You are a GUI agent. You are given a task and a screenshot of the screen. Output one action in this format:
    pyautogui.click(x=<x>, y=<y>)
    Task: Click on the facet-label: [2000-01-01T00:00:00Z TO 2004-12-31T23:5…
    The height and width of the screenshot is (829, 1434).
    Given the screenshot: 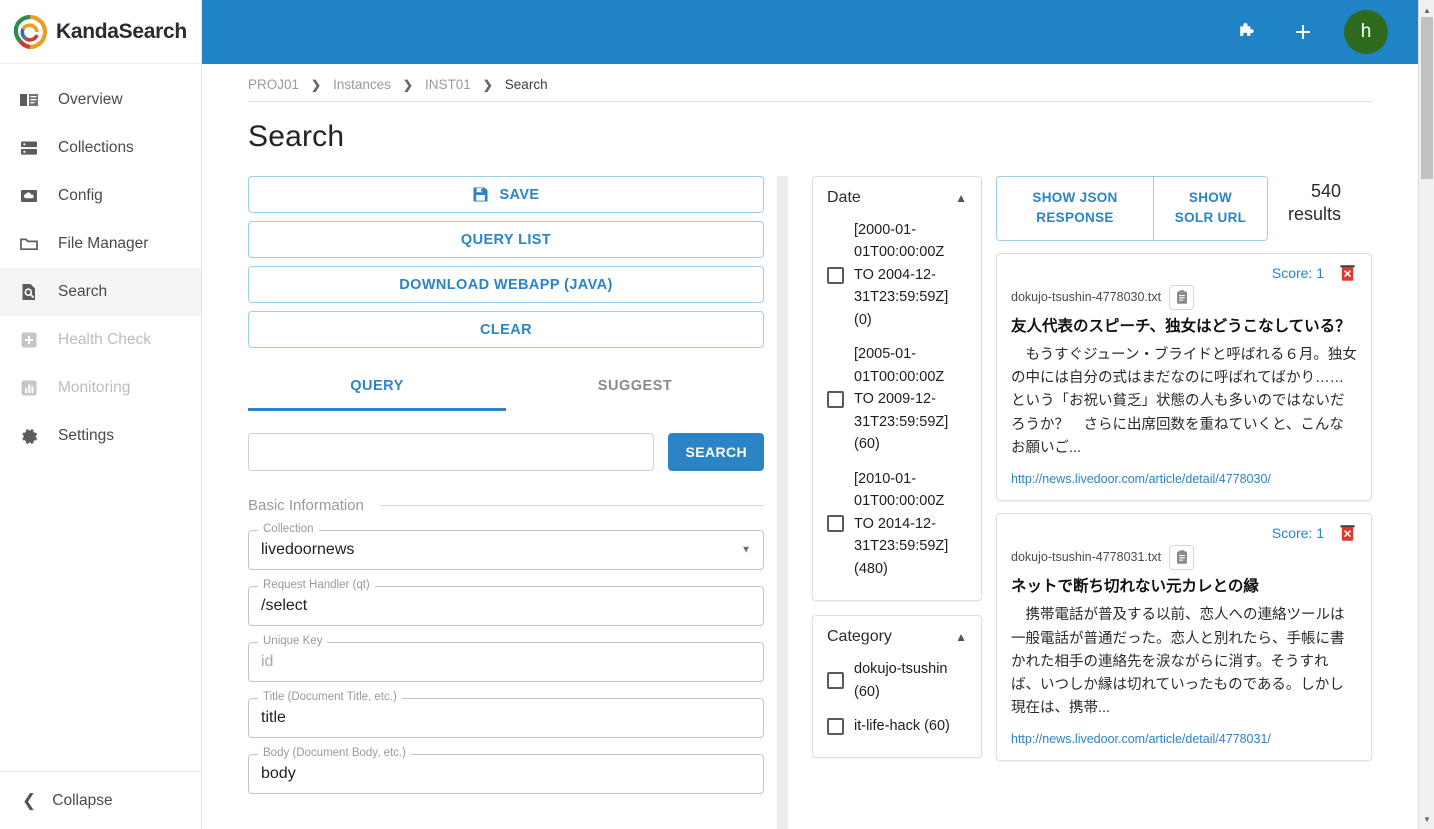 What is the action you would take?
    pyautogui.click(x=901, y=275)
    